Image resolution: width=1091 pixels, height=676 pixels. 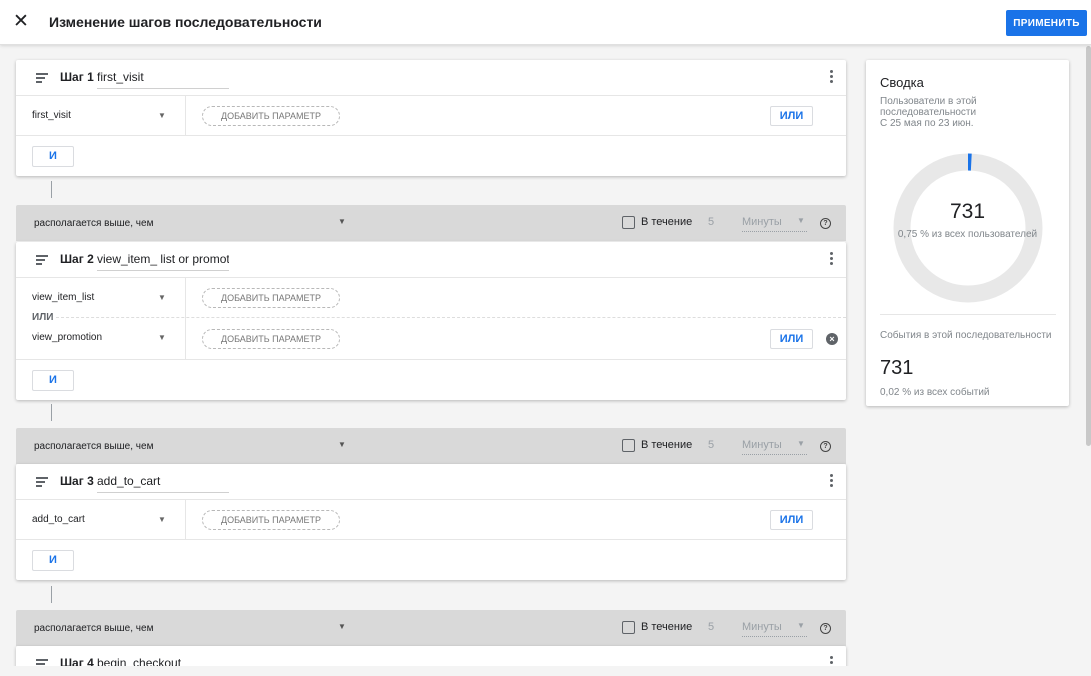 I want to click on step-card-4: Шаг 4 begin_checkout, so click(x=431, y=656).